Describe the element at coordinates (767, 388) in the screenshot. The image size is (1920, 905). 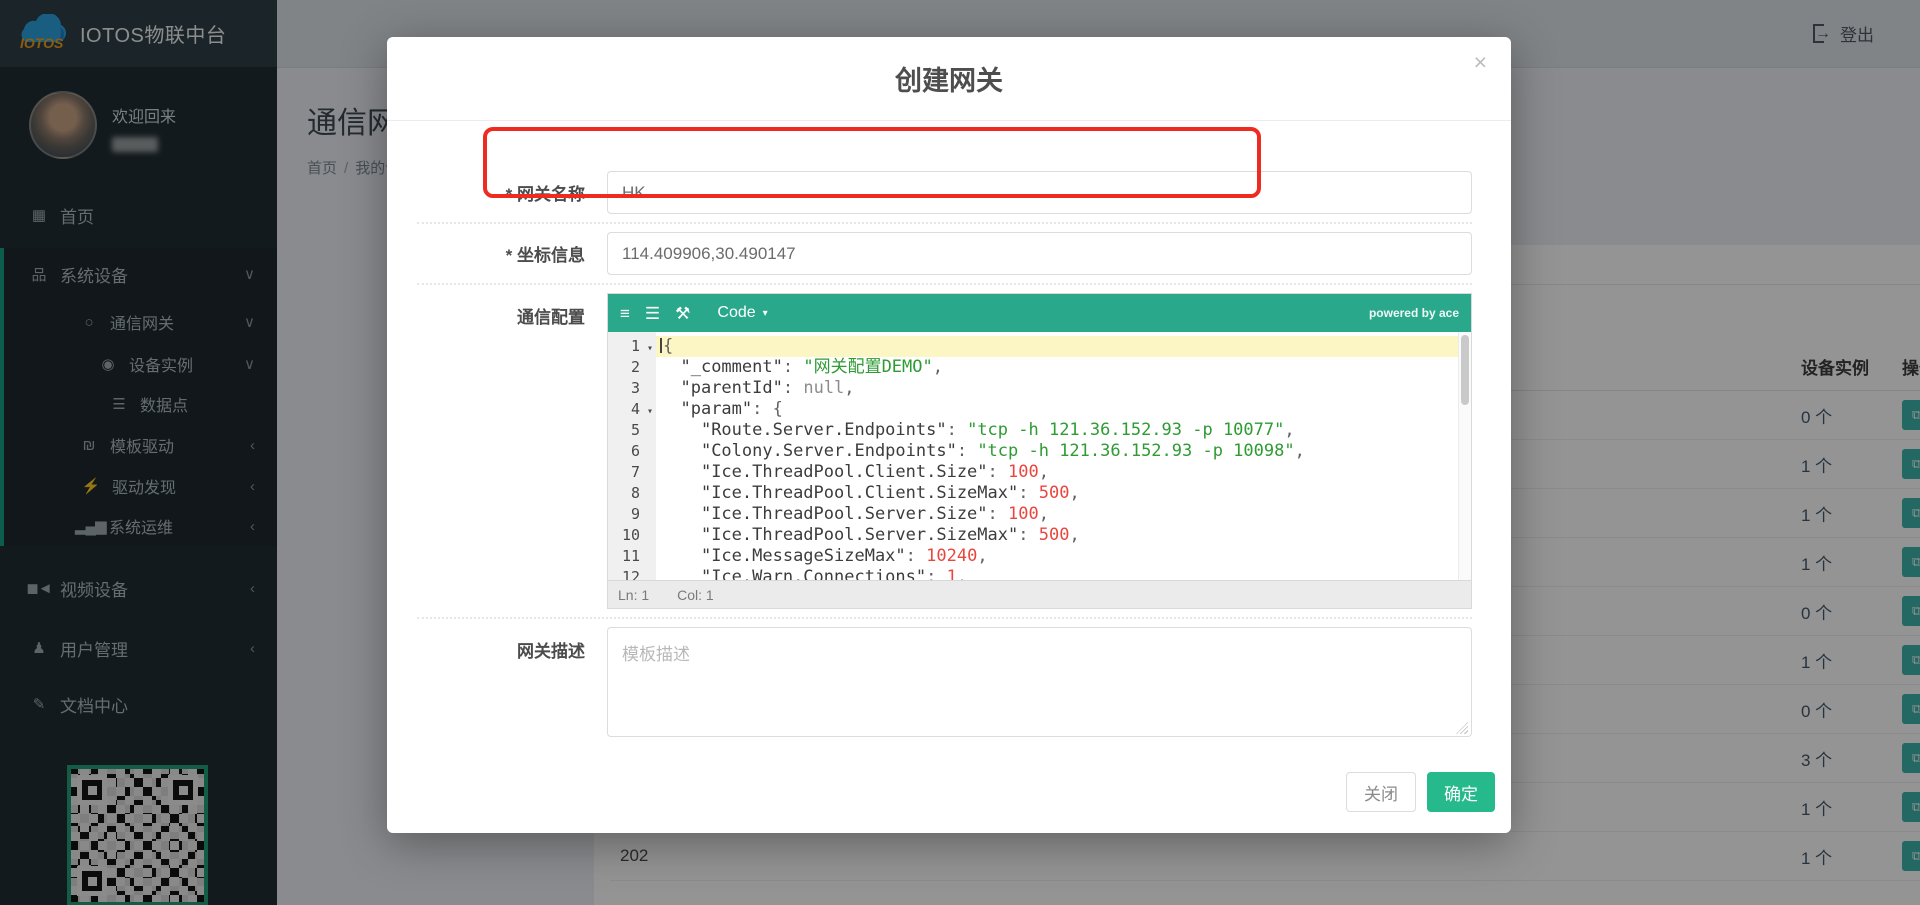
I see `code-line: "parentId": null,` at that location.